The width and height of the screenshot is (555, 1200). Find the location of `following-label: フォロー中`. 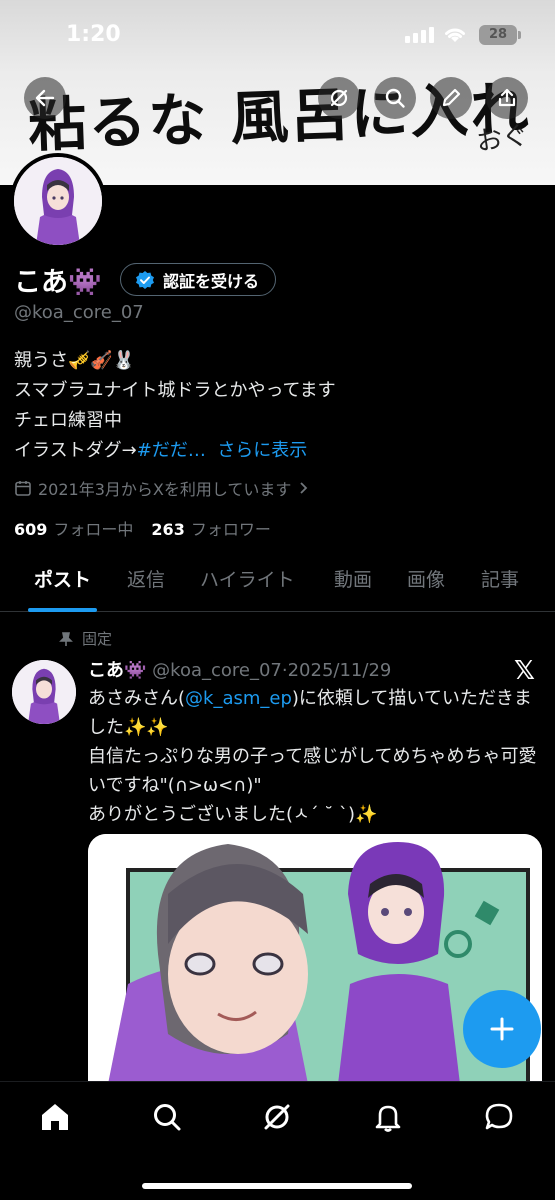

following-label: フォロー中 is located at coordinates (93, 529).